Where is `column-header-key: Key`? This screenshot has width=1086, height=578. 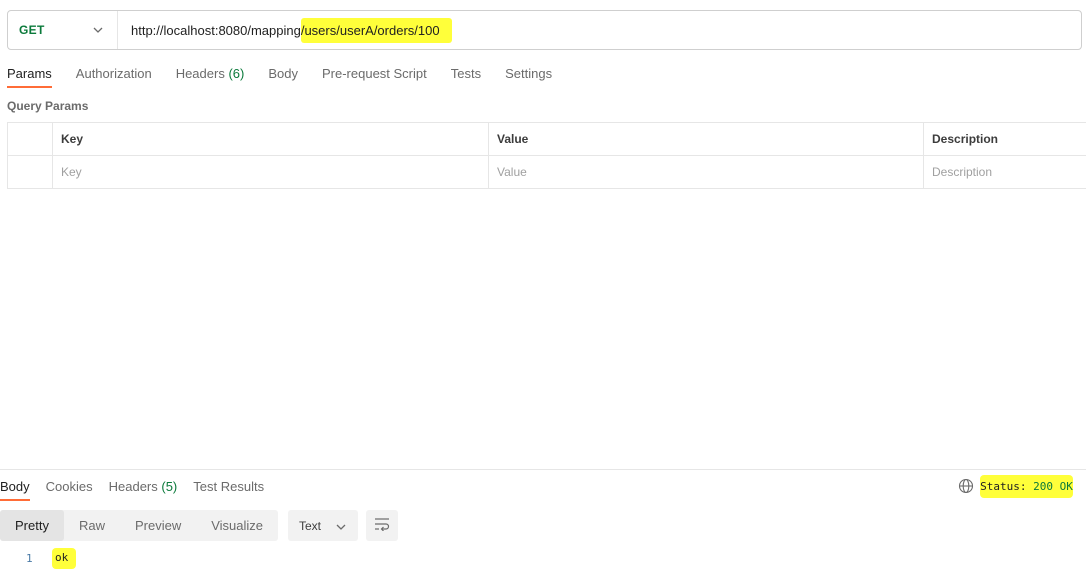 column-header-key: Key is located at coordinates (271, 139).